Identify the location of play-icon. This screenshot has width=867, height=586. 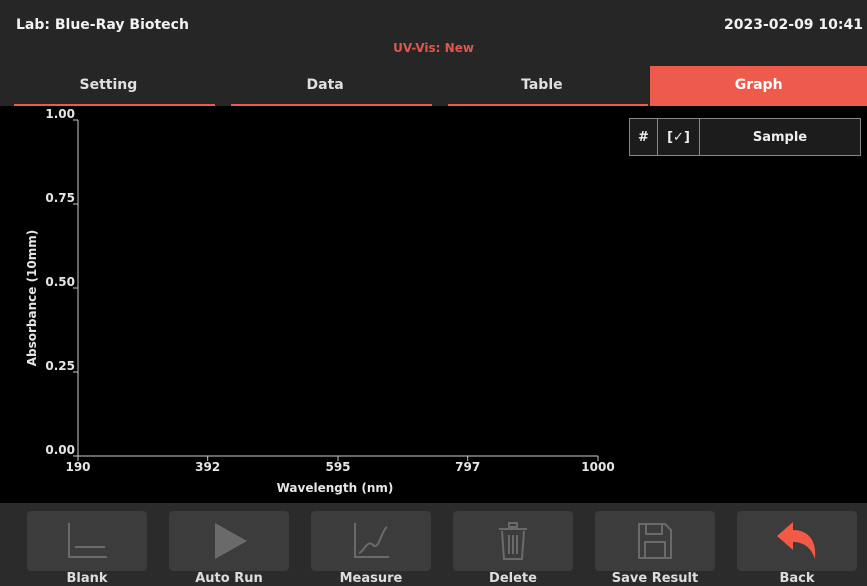
(231, 541).